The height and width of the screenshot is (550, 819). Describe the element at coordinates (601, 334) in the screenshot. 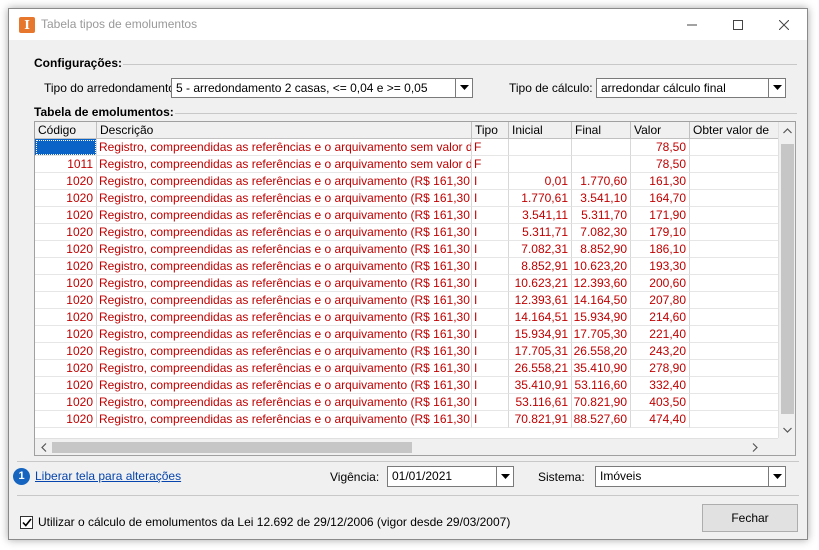

I see `cell-final: 17.705,30` at that location.